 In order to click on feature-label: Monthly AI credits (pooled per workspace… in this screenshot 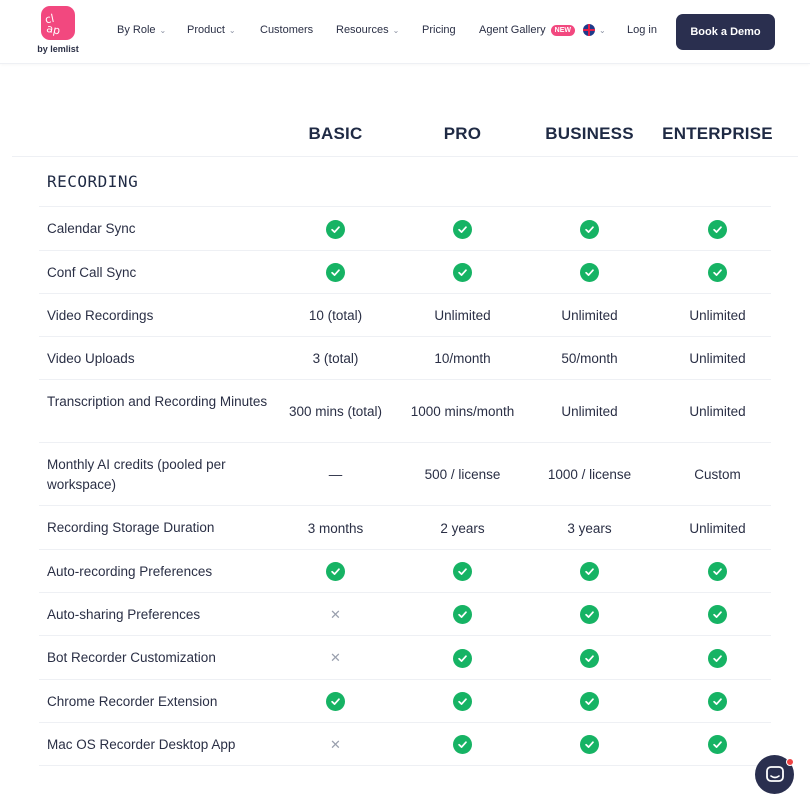, I will do `click(136, 474)`.